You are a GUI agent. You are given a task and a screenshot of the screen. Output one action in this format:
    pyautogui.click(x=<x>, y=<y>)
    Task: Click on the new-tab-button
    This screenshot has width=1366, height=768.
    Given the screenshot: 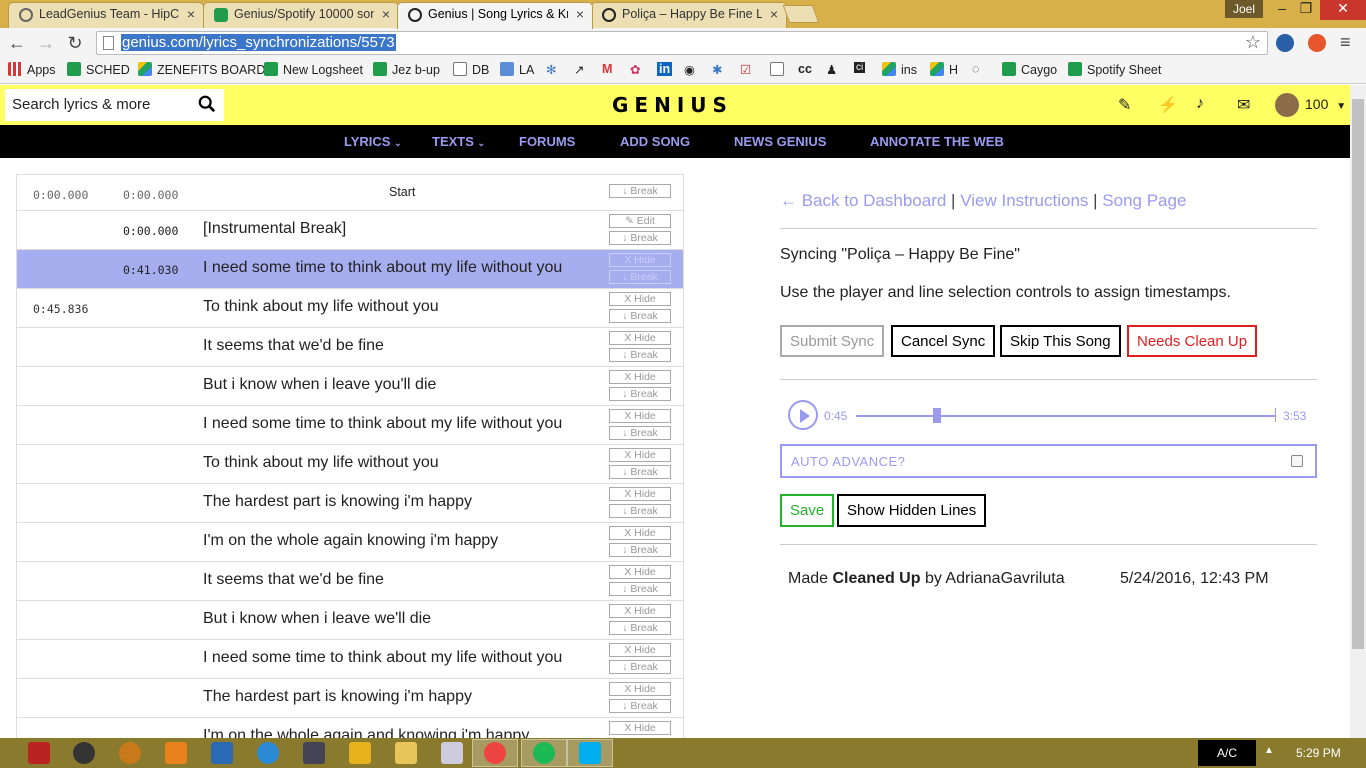 What is the action you would take?
    pyautogui.click(x=801, y=14)
    